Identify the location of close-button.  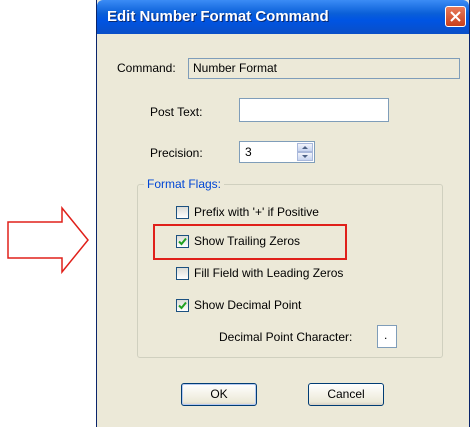
(455, 16).